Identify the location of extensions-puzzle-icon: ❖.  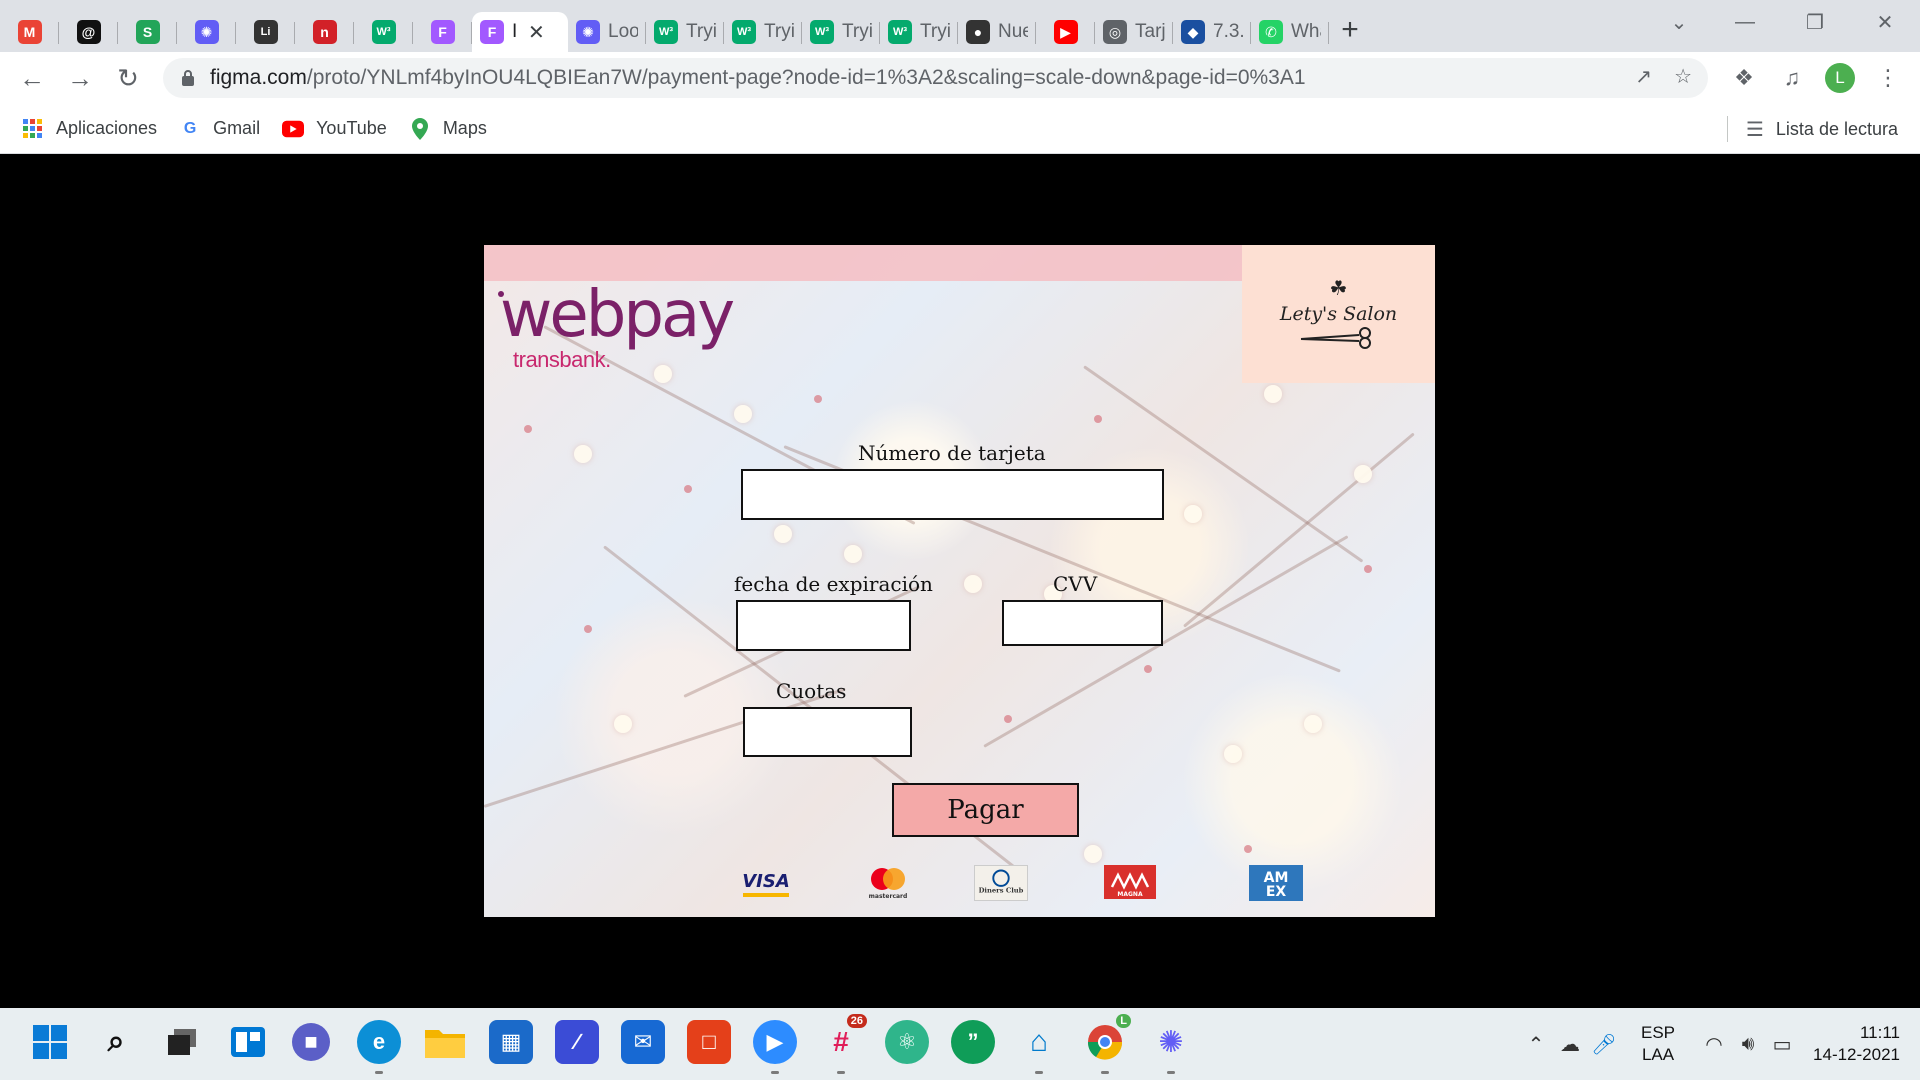
(1744, 78).